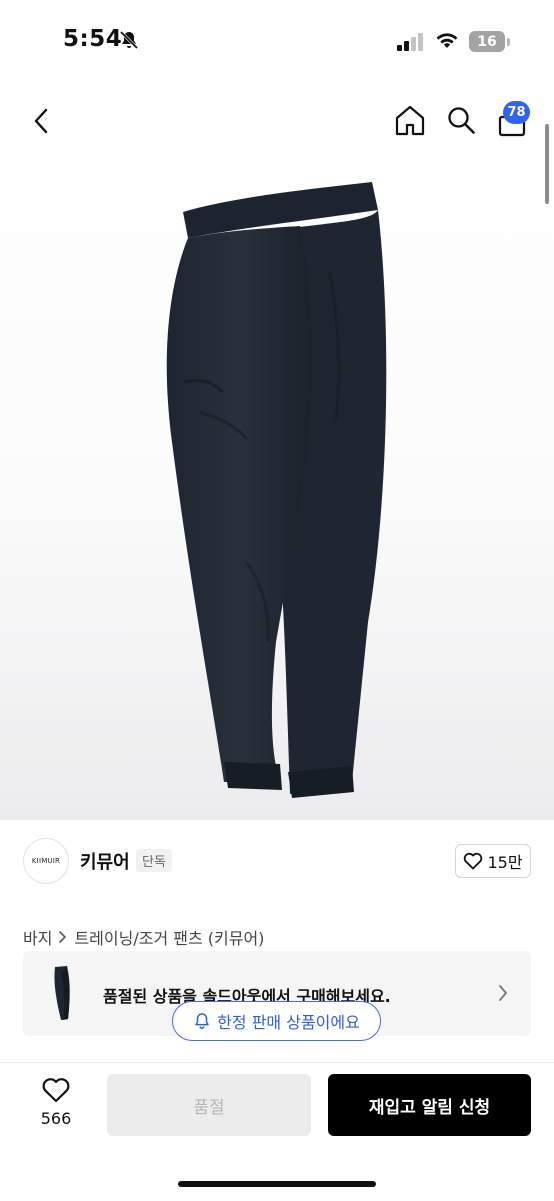  I want to click on brand-row: KIIMUIR 키뮤어 단독 15만, so click(277, 862).